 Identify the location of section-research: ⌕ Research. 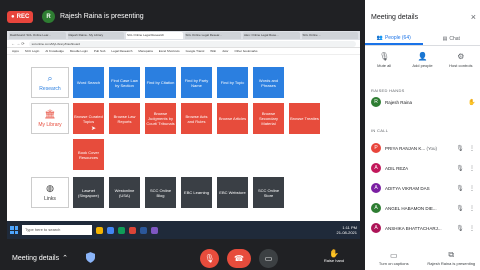
(50, 82).